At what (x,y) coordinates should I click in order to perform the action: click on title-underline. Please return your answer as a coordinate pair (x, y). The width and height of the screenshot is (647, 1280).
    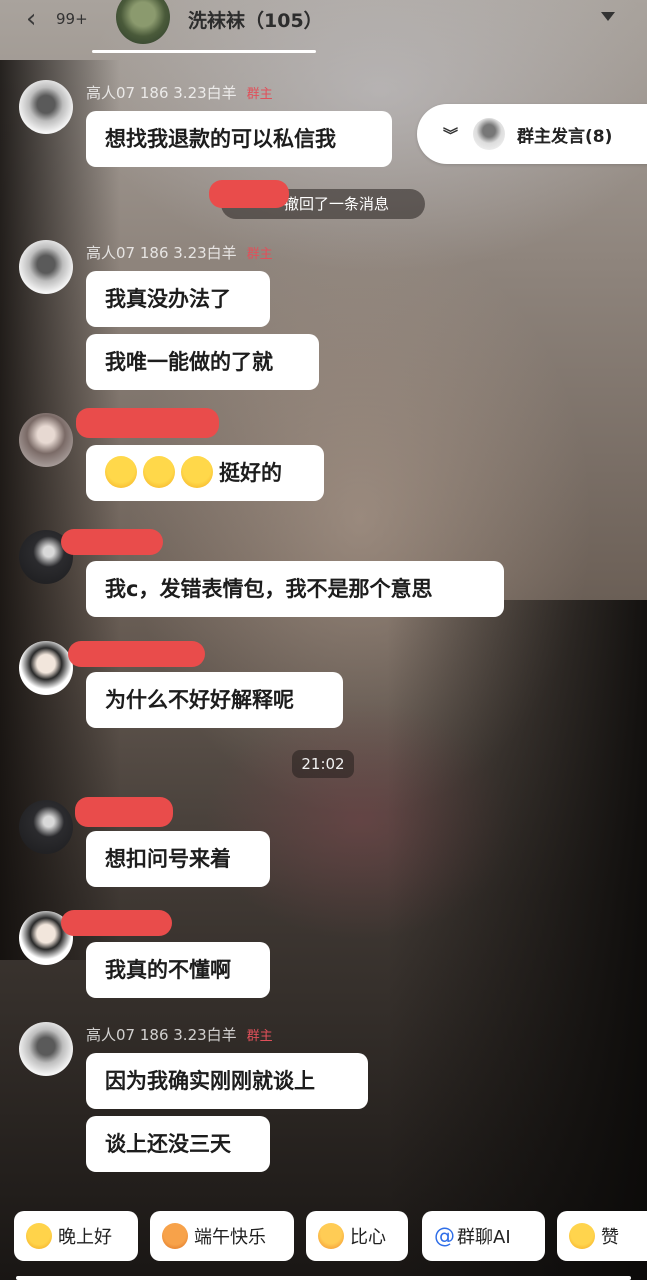
    Looking at the image, I should click on (204, 51).